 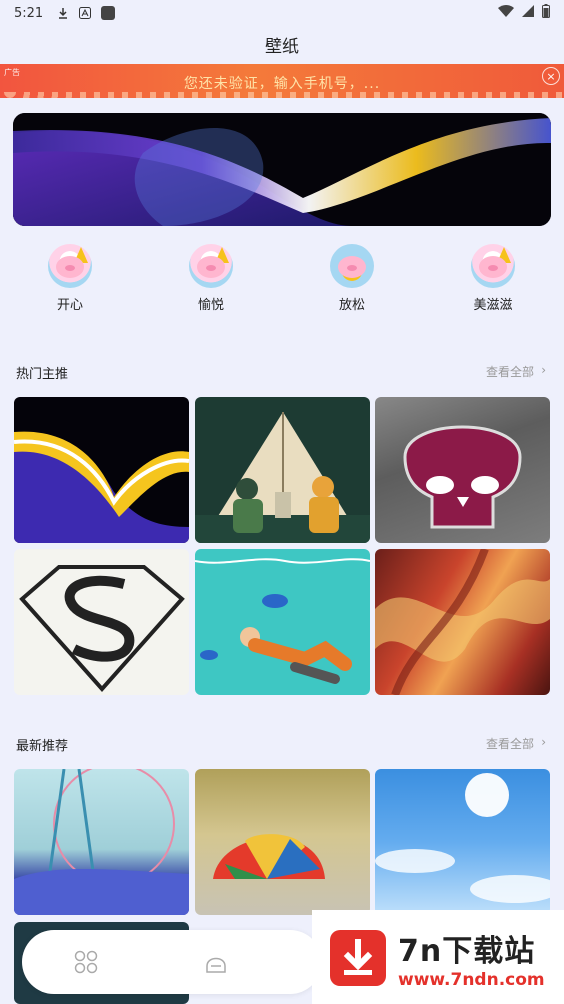 What do you see at coordinates (85, 13) in the screenshot?
I see `app-a-icon` at bounding box center [85, 13].